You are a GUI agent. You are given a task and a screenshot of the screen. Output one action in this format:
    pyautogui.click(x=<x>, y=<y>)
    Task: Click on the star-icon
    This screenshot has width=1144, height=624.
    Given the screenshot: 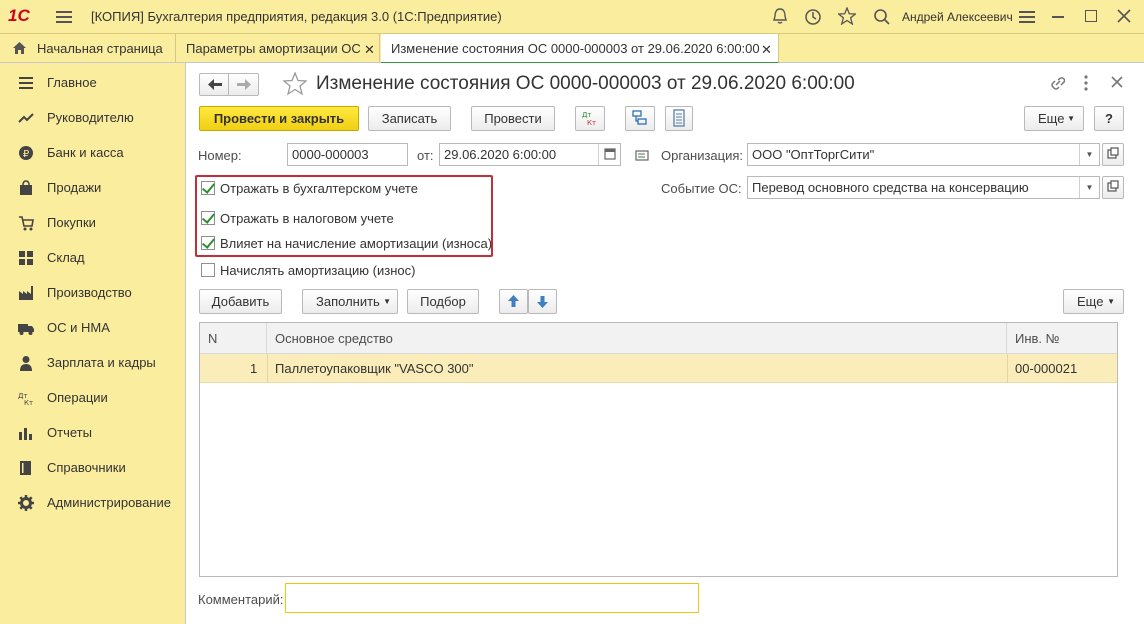 What is the action you would take?
    pyautogui.click(x=847, y=17)
    